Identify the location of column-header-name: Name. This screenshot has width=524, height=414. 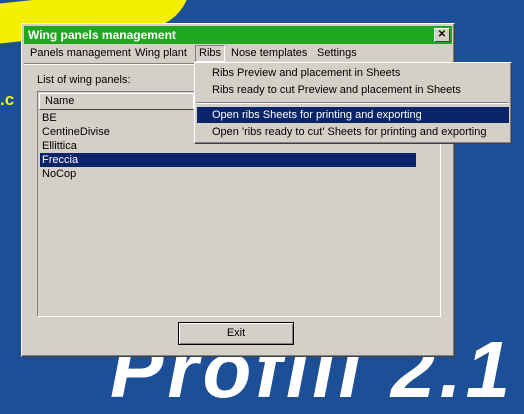
(116, 101).